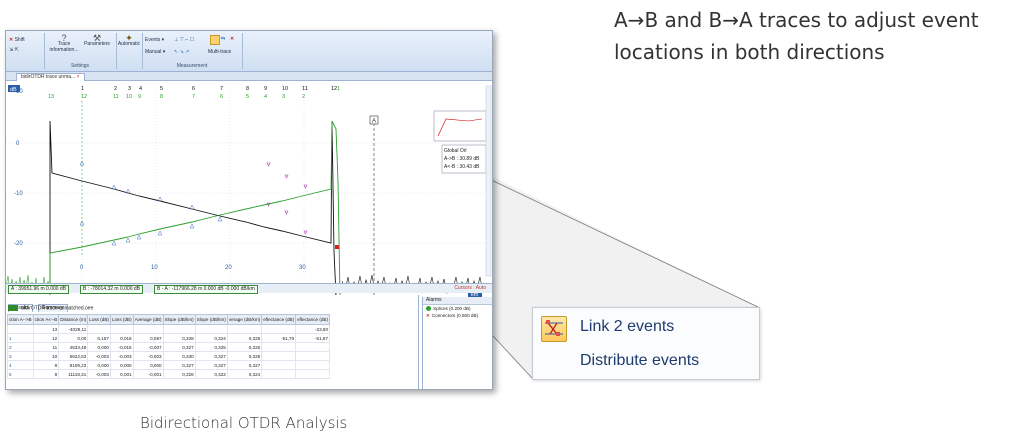 This screenshot has height=436, width=1024. Describe the element at coordinates (184, 40) in the screenshot. I see `event-tools-icons: ⊥ ⊤ ⌐ ☐` at that location.